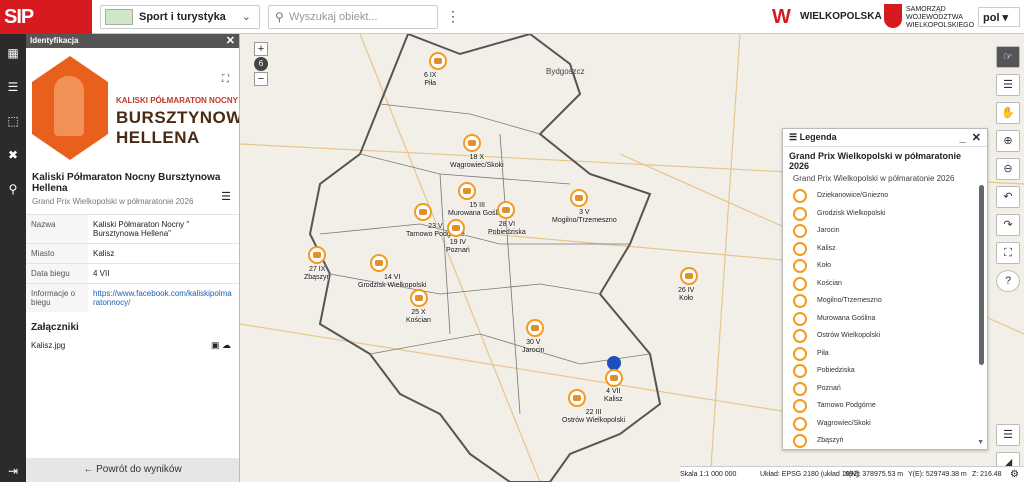  I want to click on sip-logo: SIP, so click(46, 17).